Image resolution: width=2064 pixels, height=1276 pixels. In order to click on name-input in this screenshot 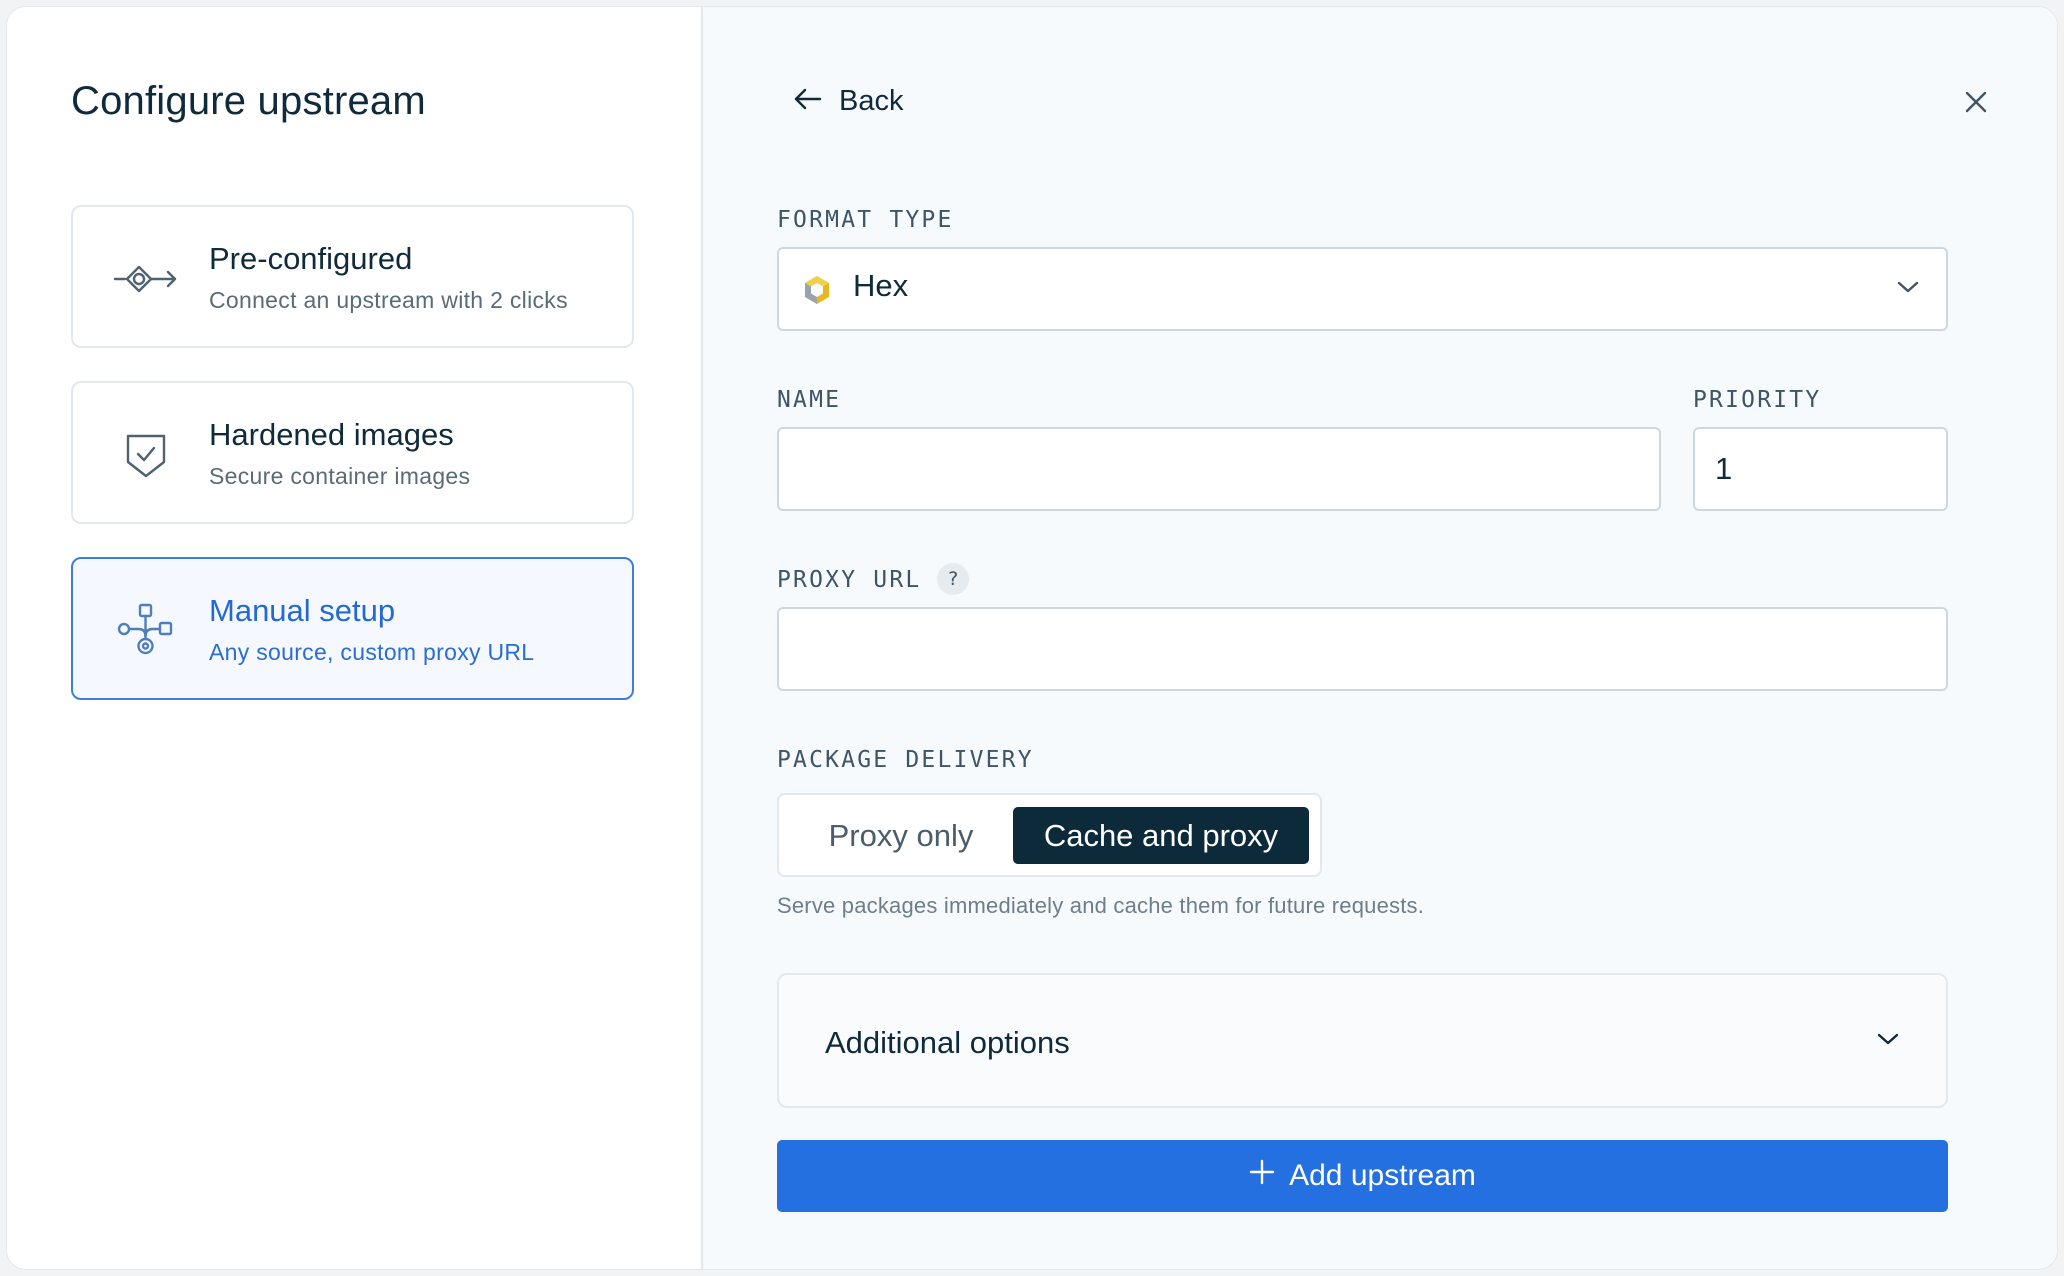, I will do `click(1219, 469)`.